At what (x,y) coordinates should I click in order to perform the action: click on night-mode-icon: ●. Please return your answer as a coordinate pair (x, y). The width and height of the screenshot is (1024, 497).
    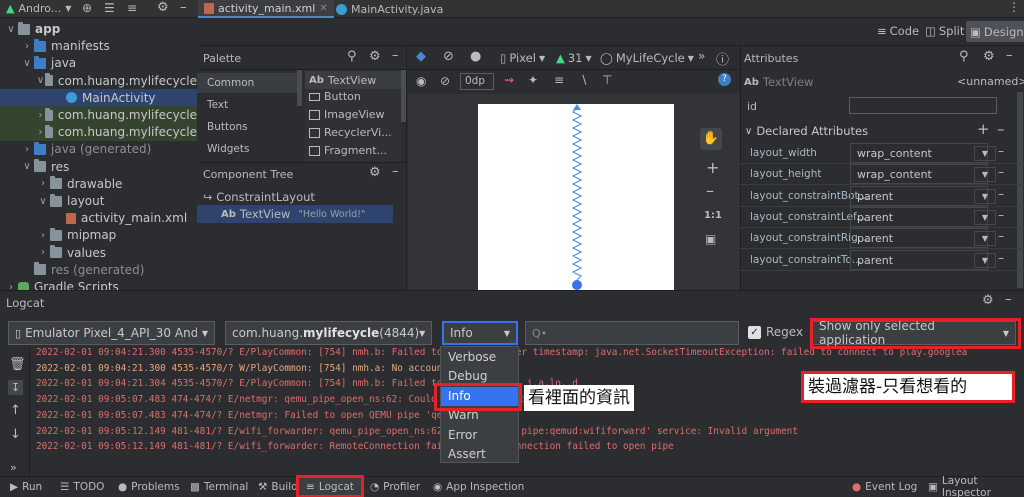
    Looking at the image, I should click on (475, 56).